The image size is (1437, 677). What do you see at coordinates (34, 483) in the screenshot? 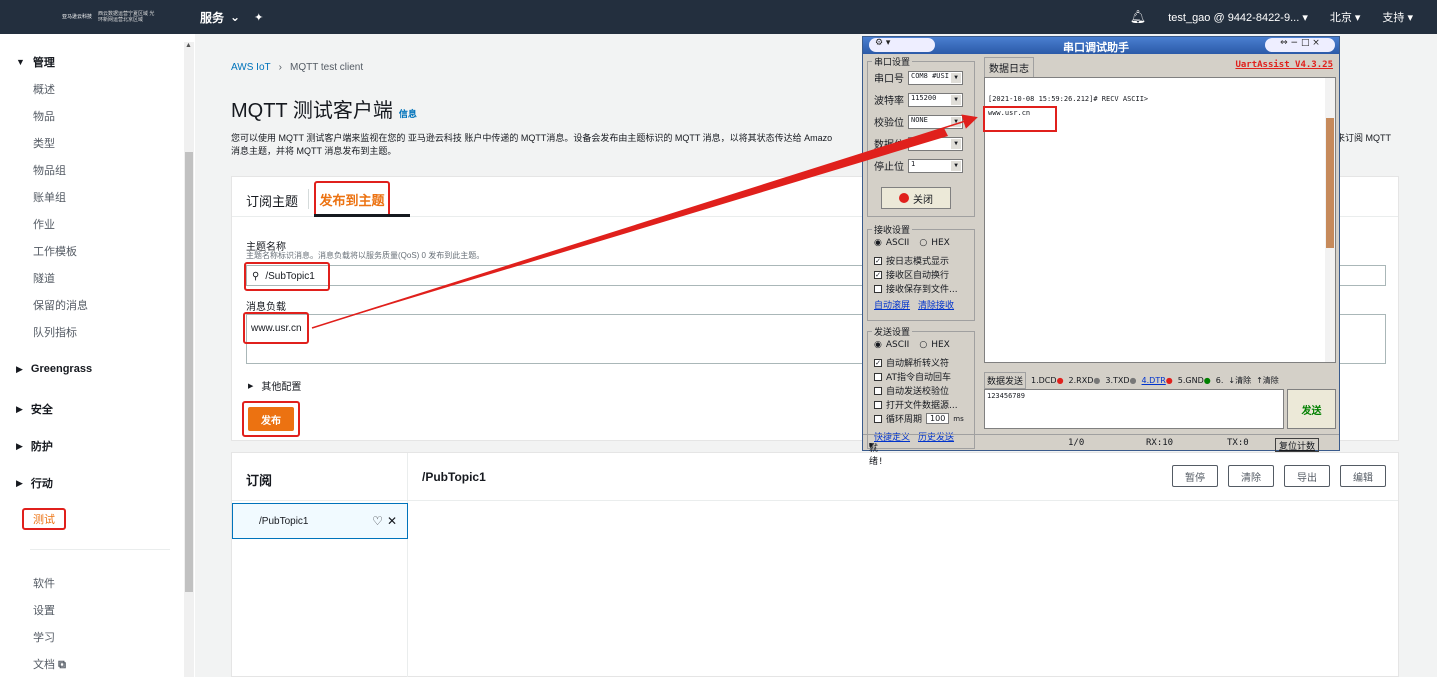
I see `sidebar-group-act: ▶ 行动` at bounding box center [34, 483].